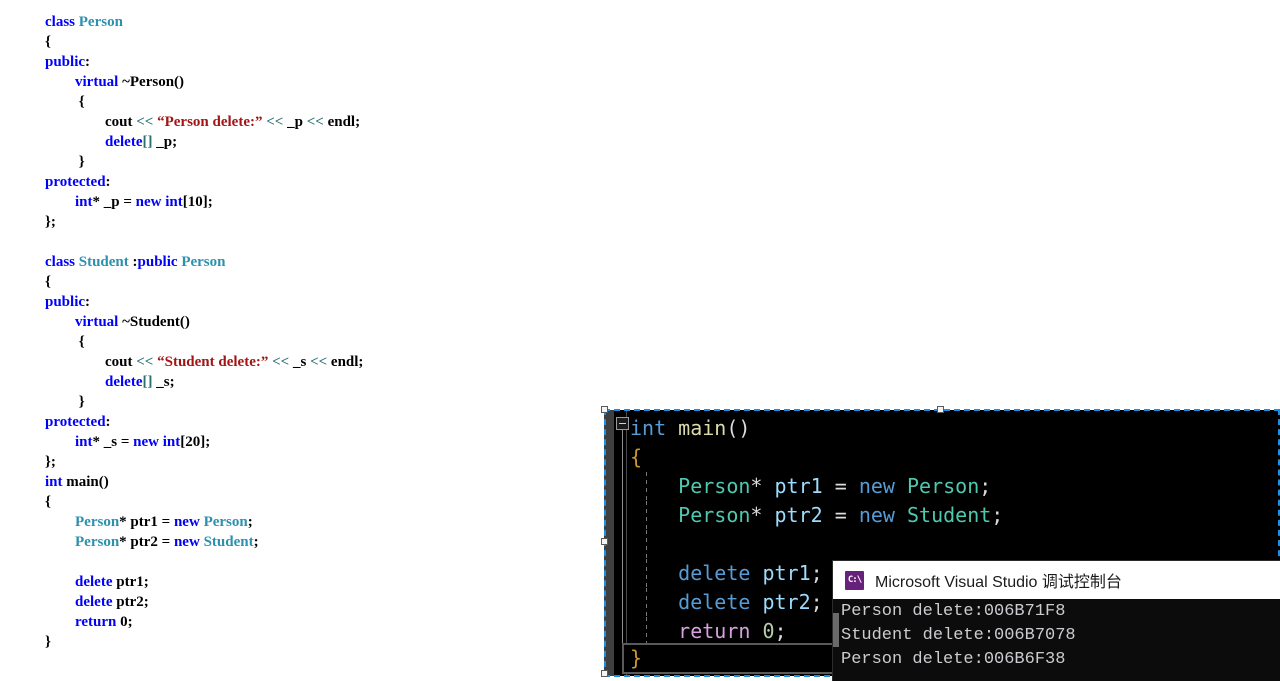  What do you see at coordinates (208, 122) in the screenshot?
I see `code-token: “Person delete:”` at bounding box center [208, 122].